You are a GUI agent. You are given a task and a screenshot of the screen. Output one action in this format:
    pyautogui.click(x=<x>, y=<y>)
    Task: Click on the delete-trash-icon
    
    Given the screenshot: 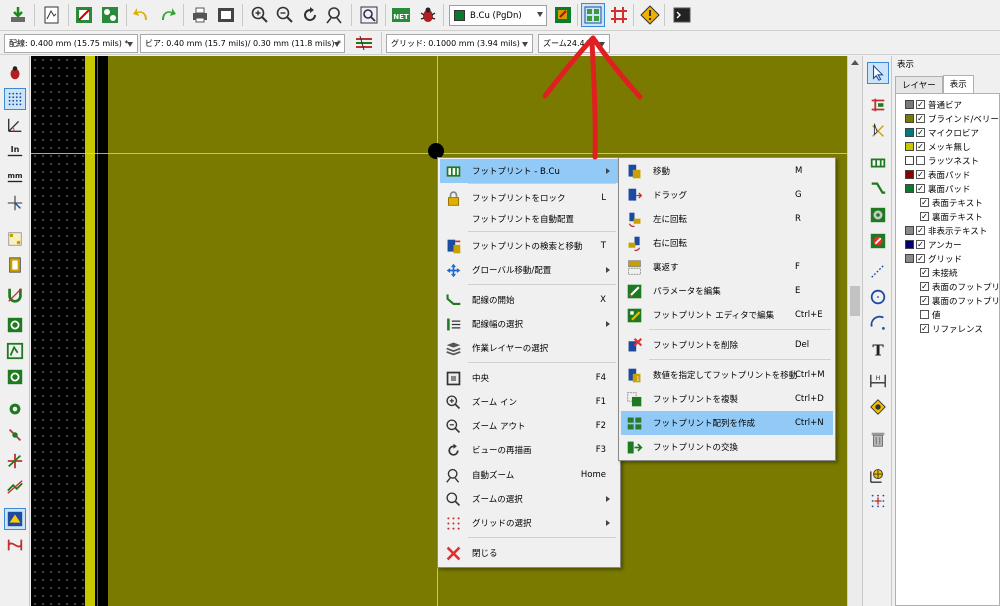 What is the action you would take?
    pyautogui.click(x=878, y=439)
    